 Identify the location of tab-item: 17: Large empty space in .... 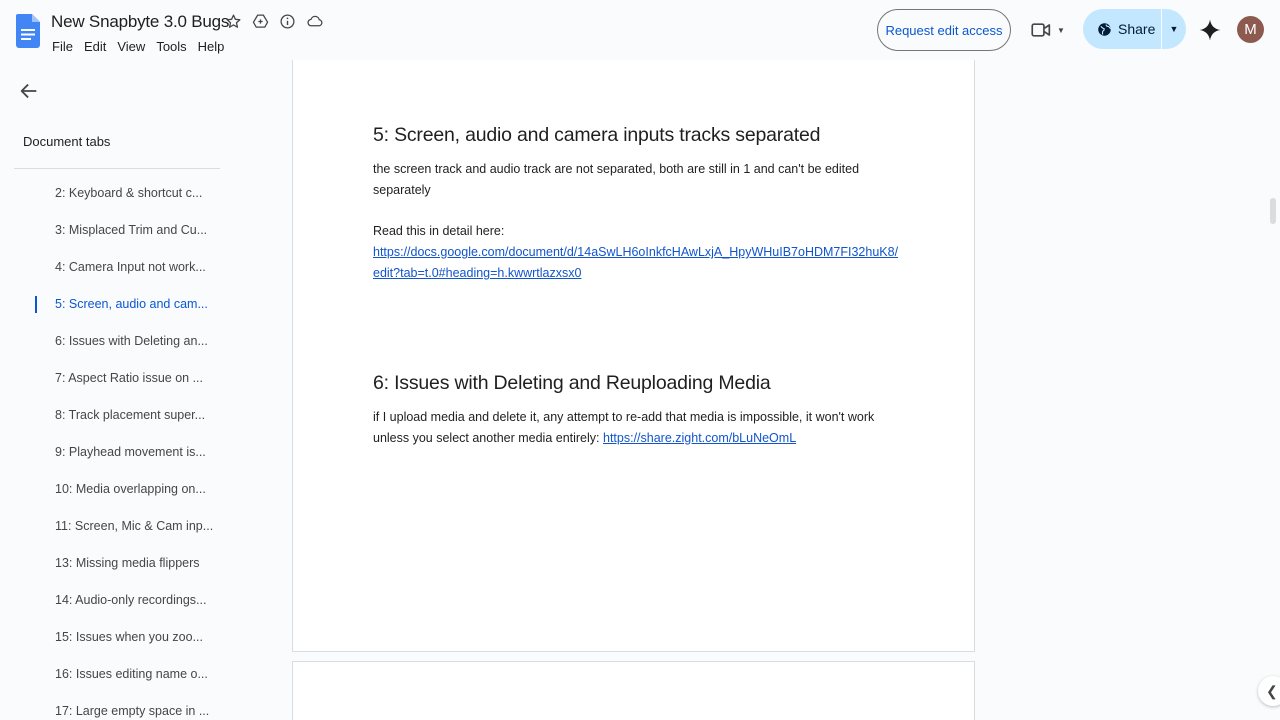
(115, 706).